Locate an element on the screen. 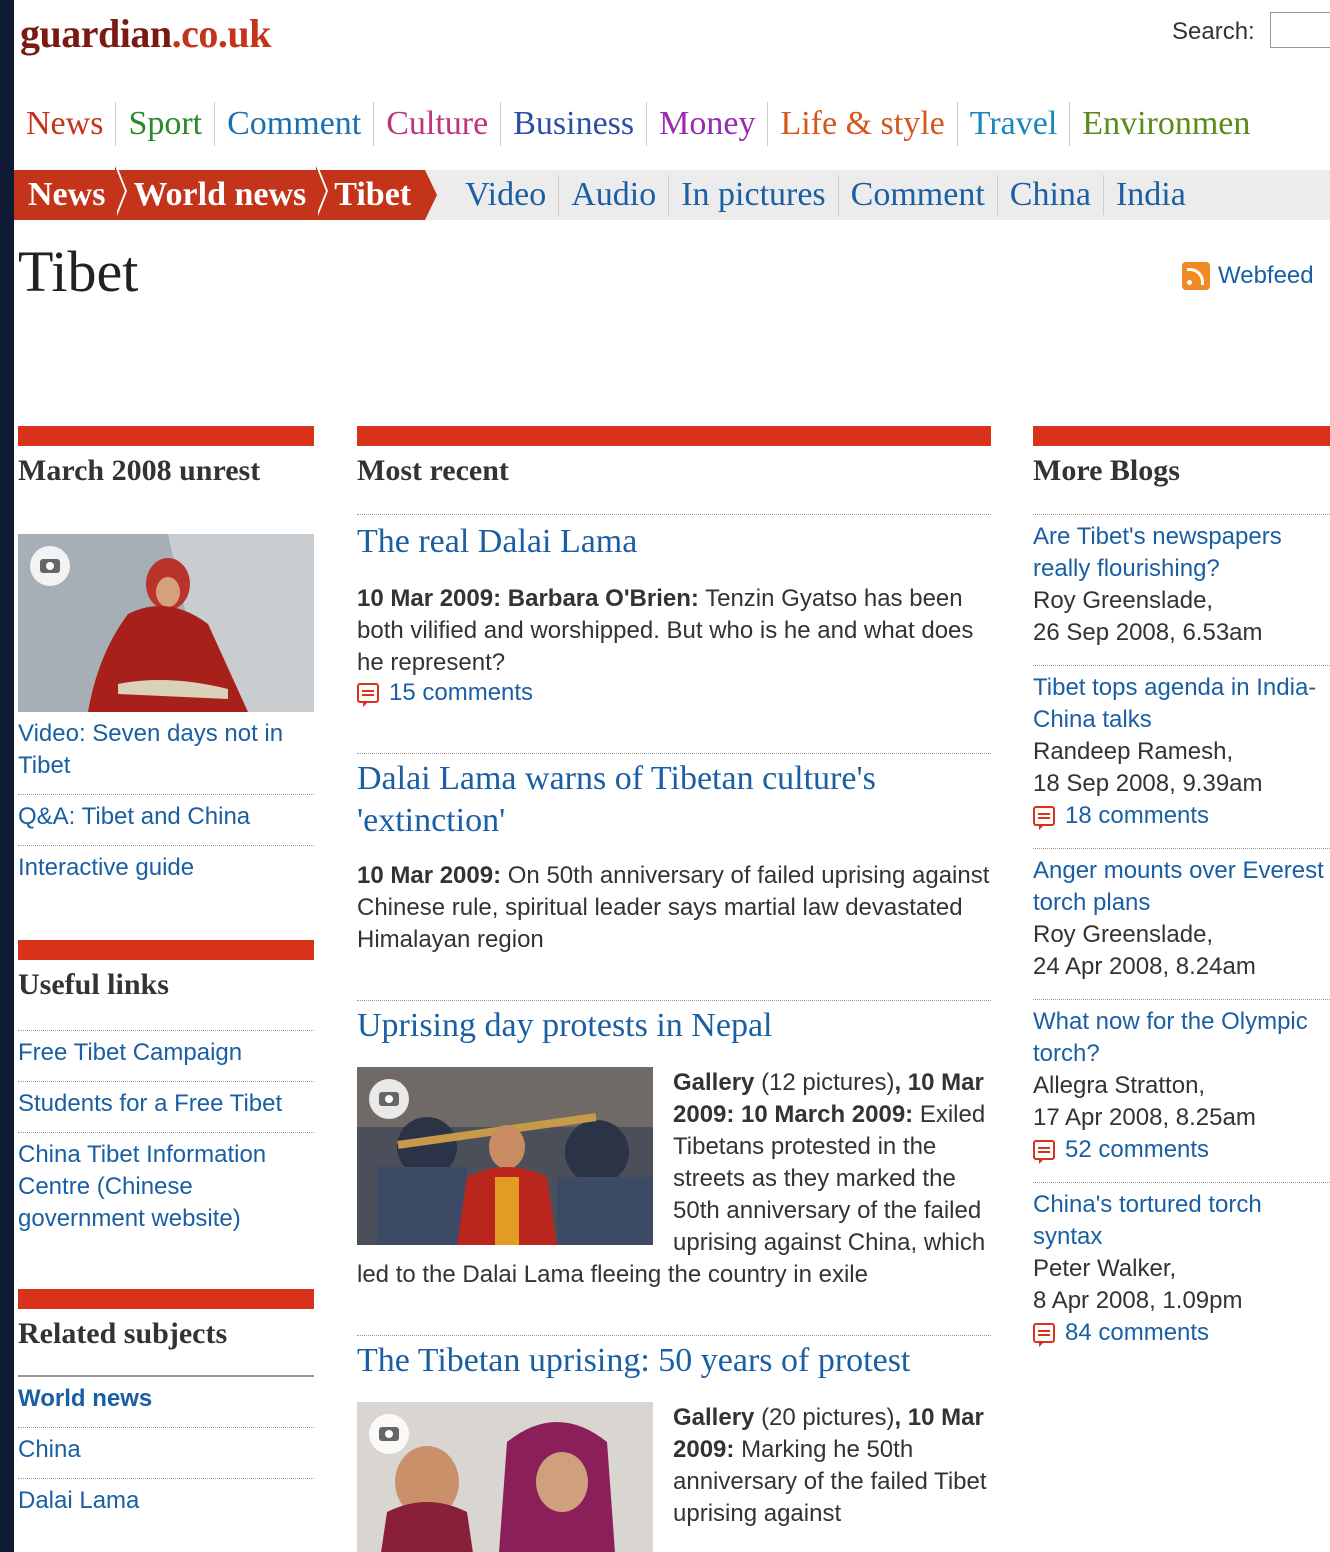 Image resolution: width=1330 pixels, height=1552 pixels. subnav-audio: Audio is located at coordinates (614, 195).